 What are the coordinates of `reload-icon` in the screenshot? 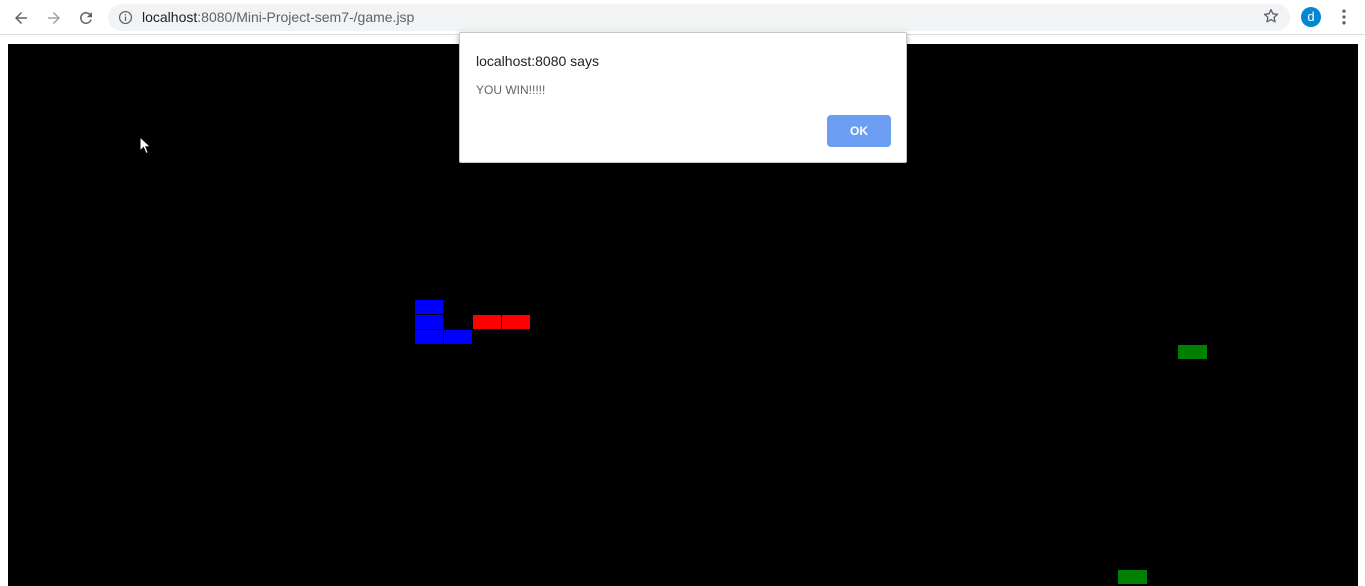 It's located at (86, 18).